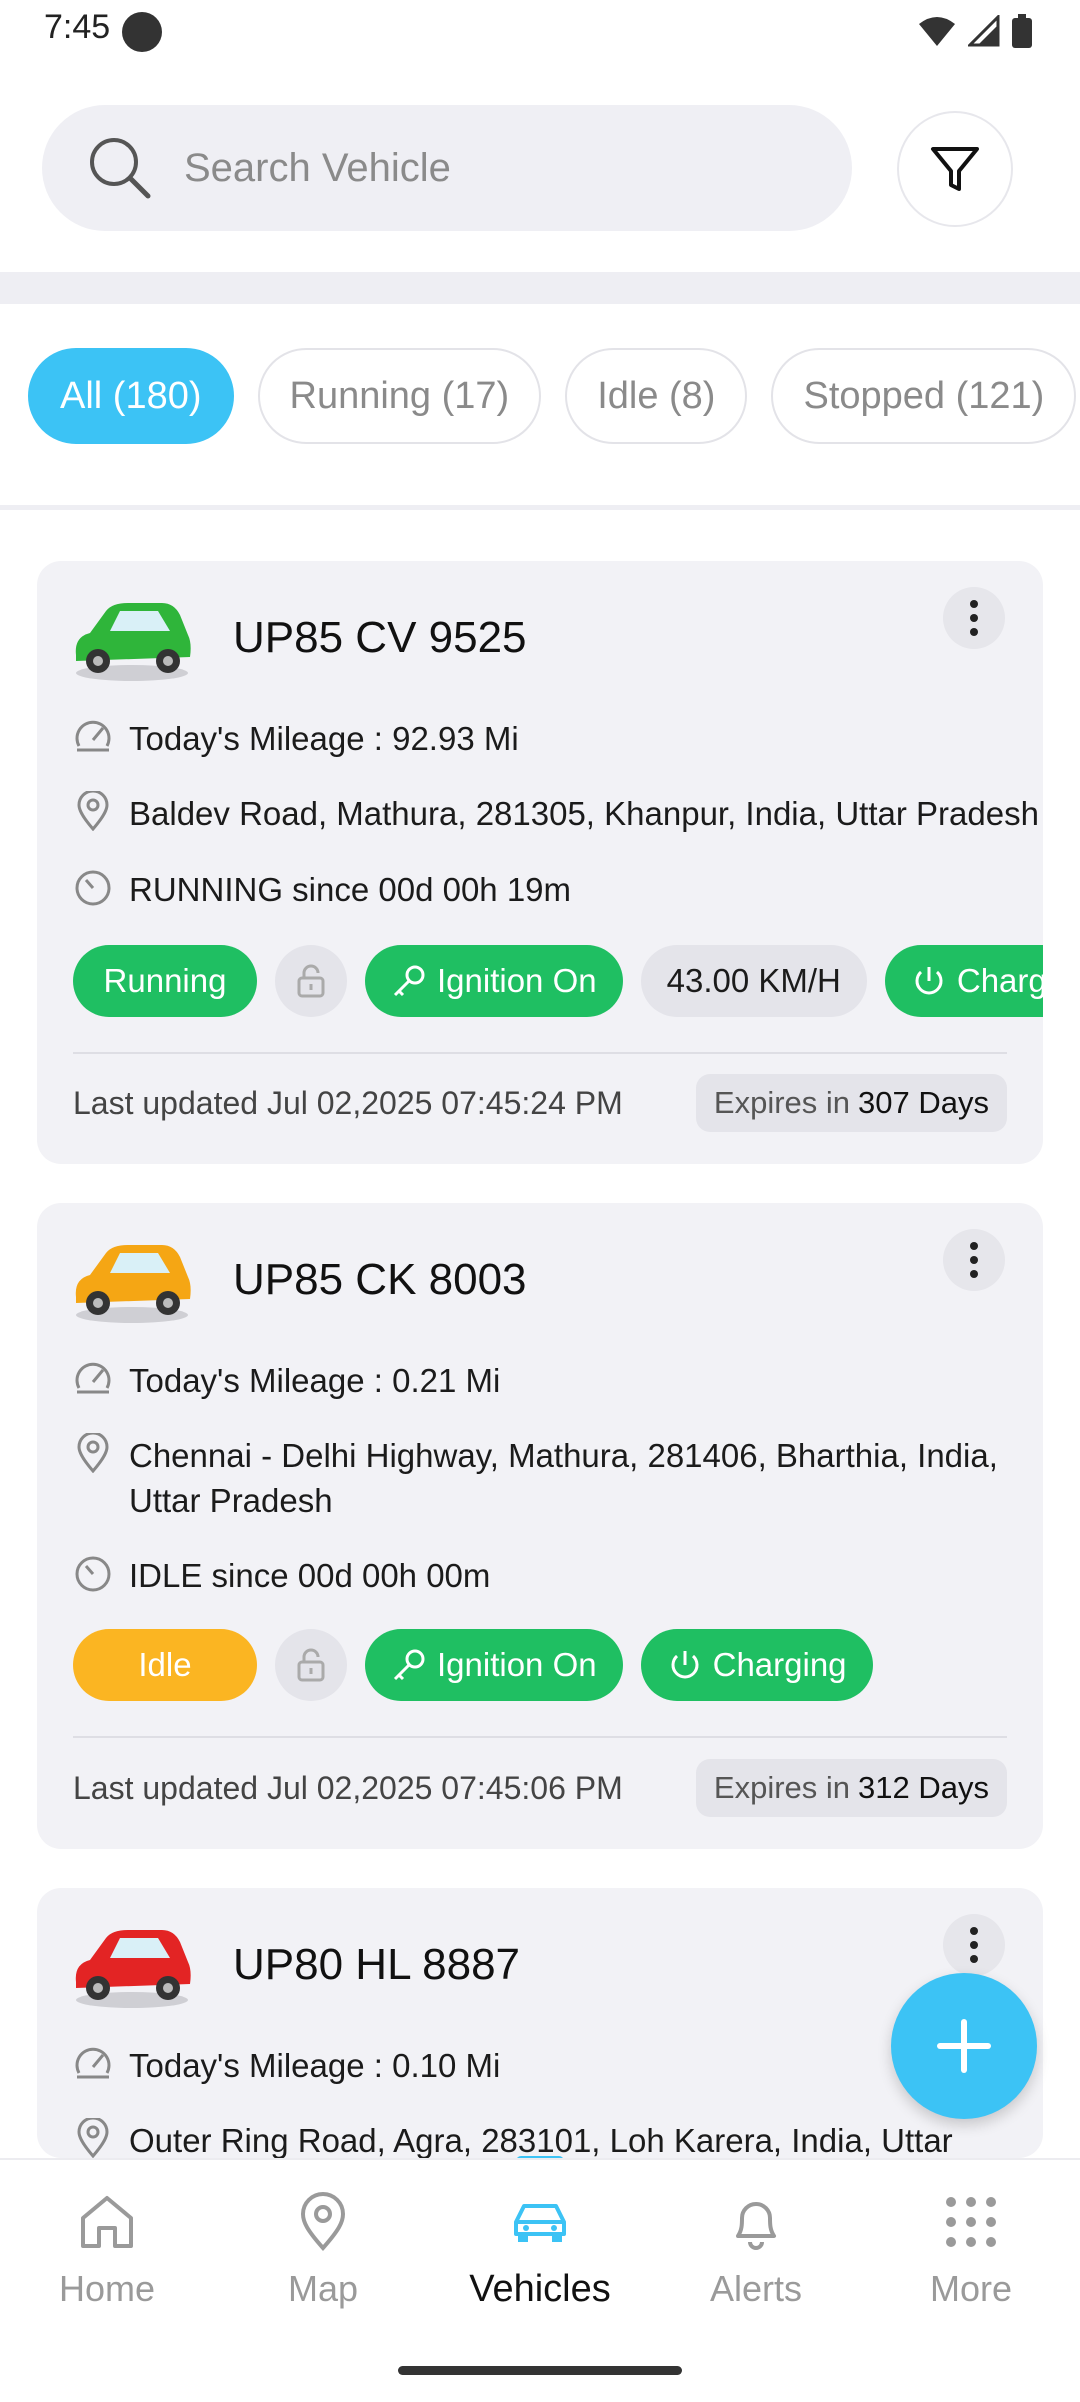 Image resolution: width=1080 pixels, height=2402 pixels. I want to click on status-badges: Idle Ignition On Charging, so click(558, 1665).